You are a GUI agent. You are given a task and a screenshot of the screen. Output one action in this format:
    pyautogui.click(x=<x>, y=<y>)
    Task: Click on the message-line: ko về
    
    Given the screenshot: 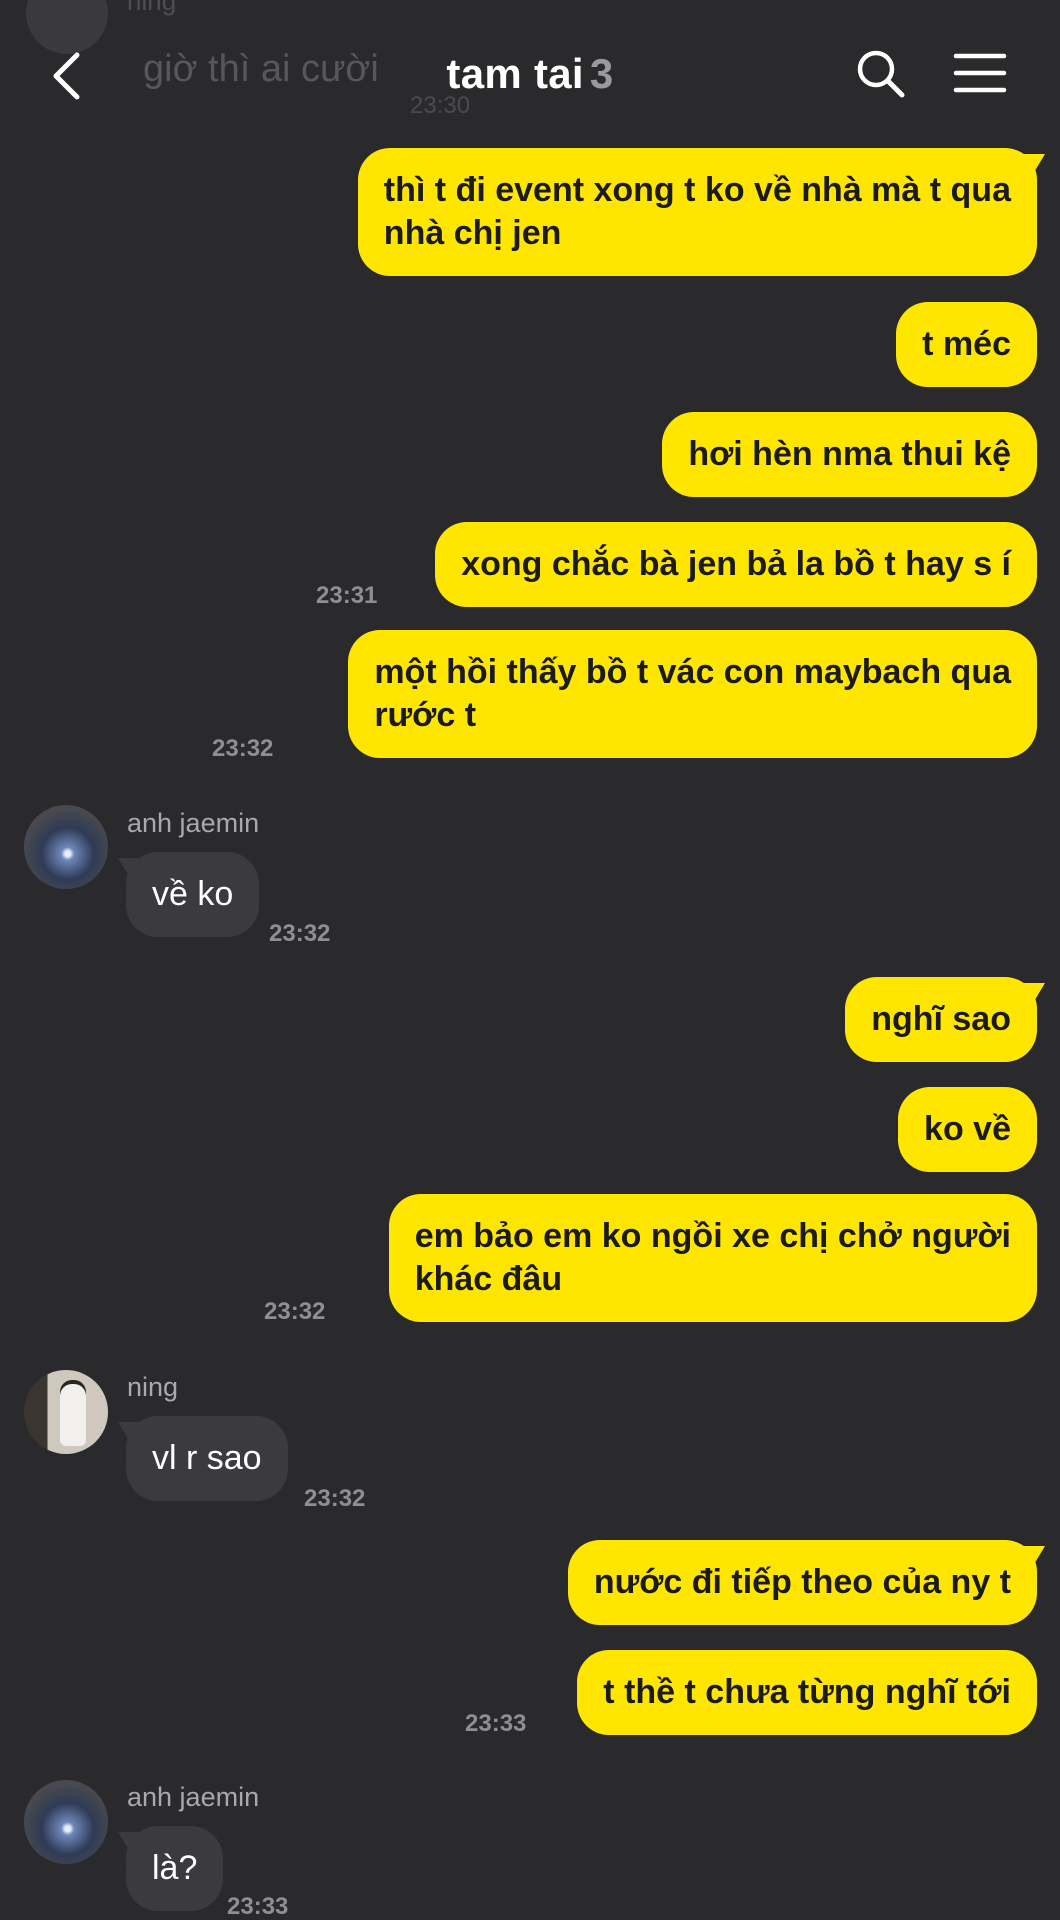 What is the action you would take?
    pyautogui.click(x=967, y=1129)
    